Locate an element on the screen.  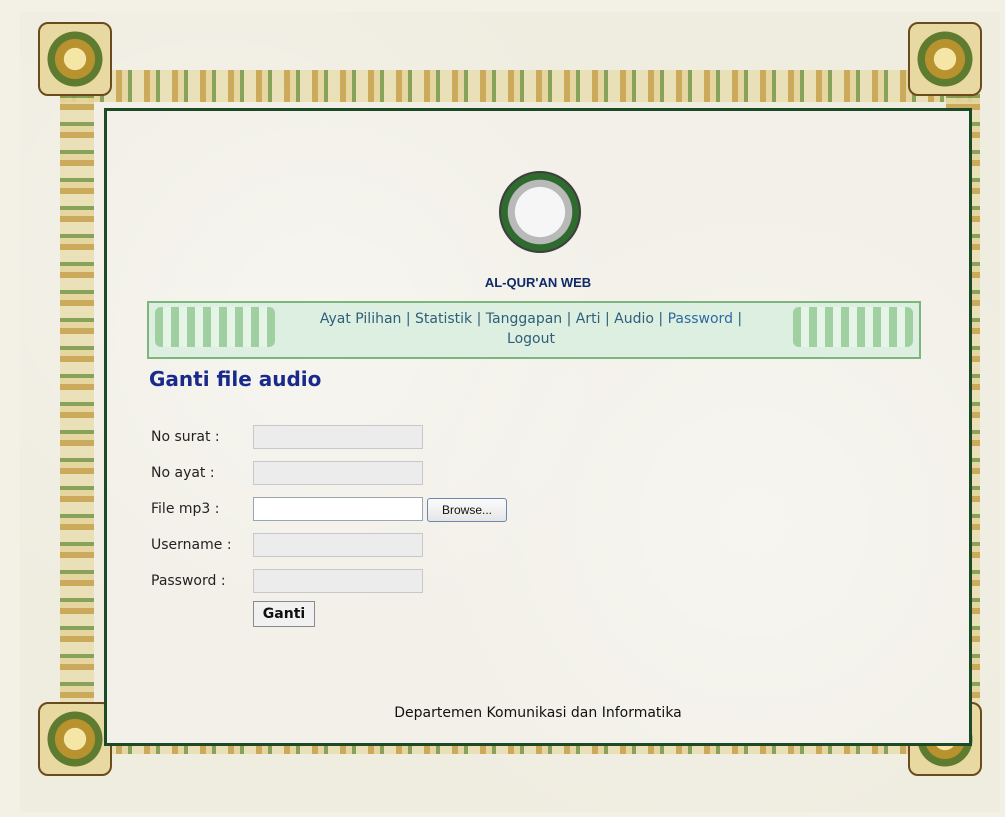
no-surat-input is located at coordinates (338, 437).